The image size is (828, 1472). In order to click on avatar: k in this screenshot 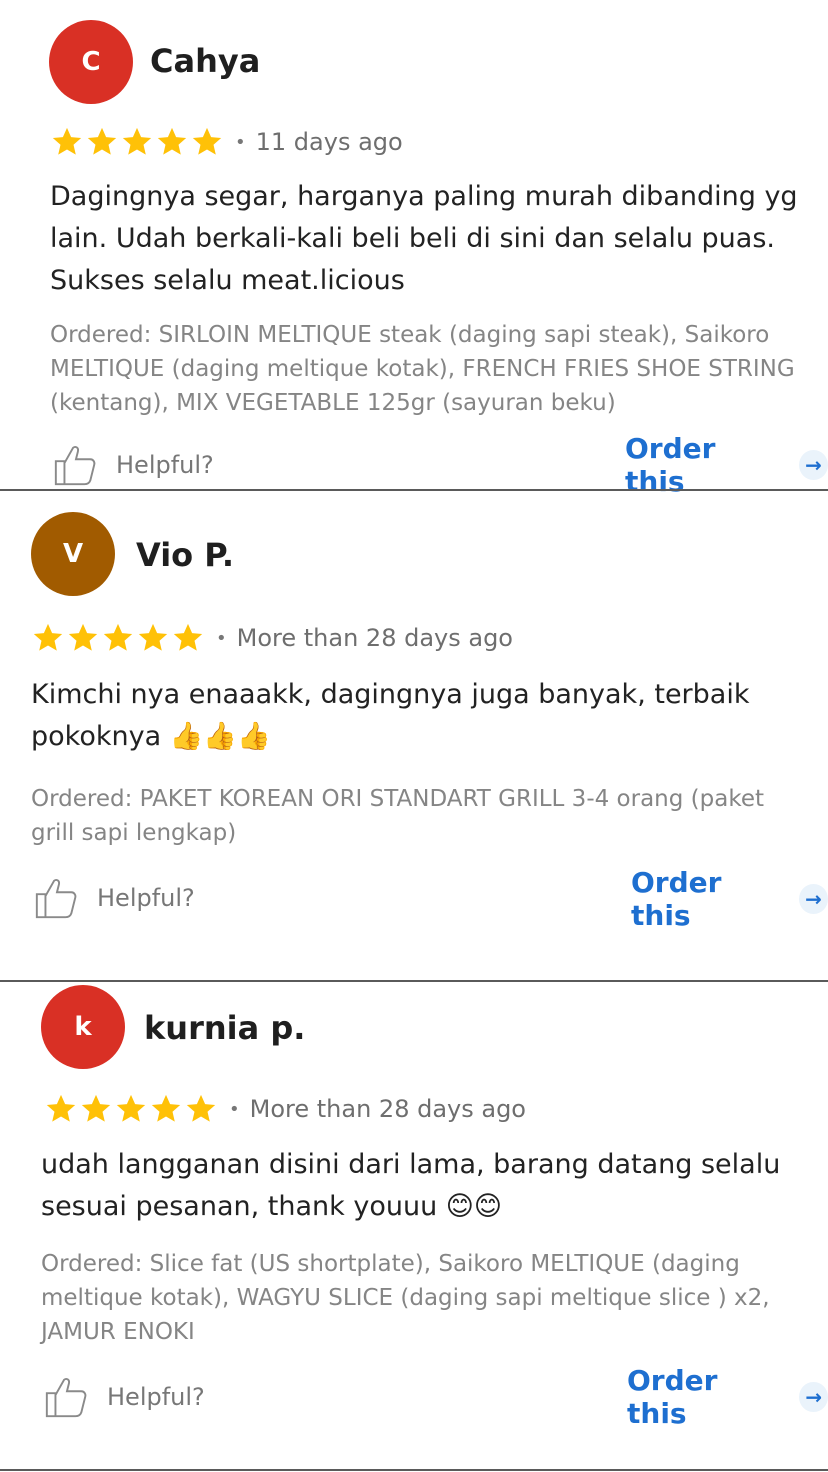, I will do `click(83, 1027)`.